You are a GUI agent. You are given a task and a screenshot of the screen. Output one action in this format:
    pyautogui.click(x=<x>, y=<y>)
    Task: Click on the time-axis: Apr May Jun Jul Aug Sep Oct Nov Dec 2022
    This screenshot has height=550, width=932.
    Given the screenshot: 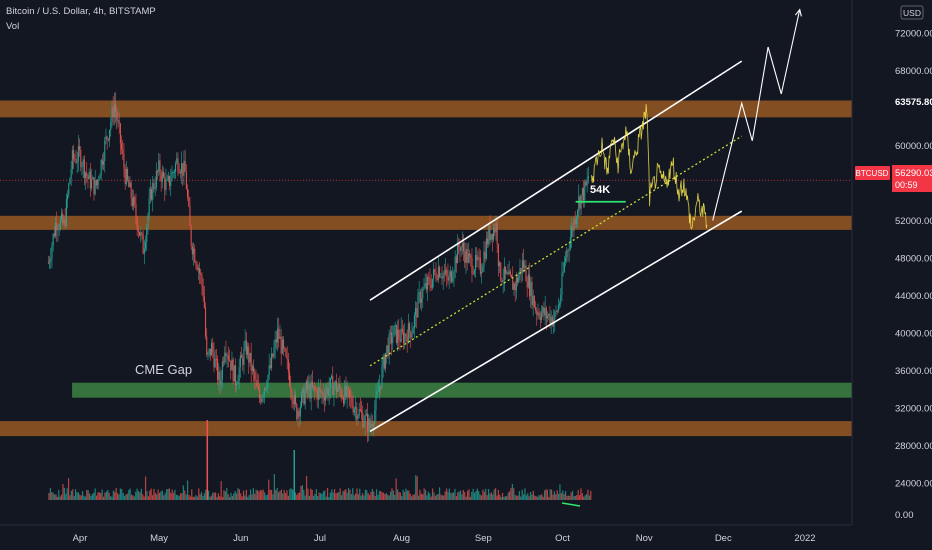 What is the action you would take?
    pyautogui.click(x=466, y=537)
    